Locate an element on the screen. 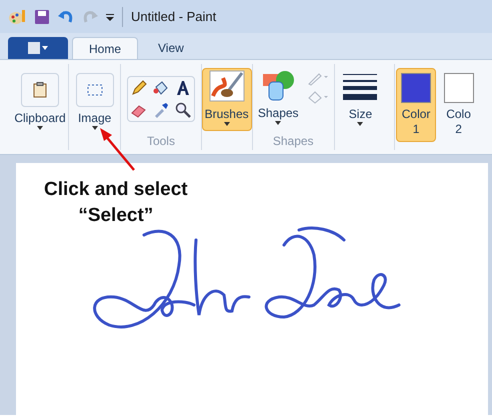 The height and width of the screenshot is (416, 492). text-tool-icon is located at coordinates (182, 88).